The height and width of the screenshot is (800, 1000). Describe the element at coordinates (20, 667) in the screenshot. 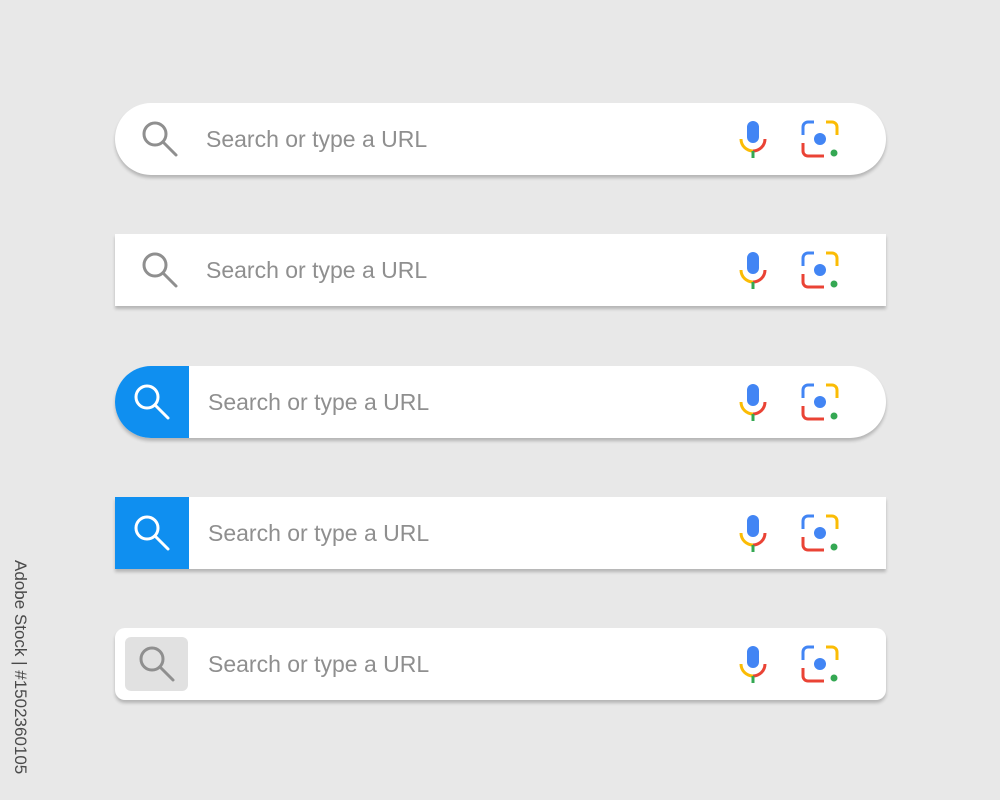

I see `stock-credit: Adobe Stock | #1502360105` at that location.